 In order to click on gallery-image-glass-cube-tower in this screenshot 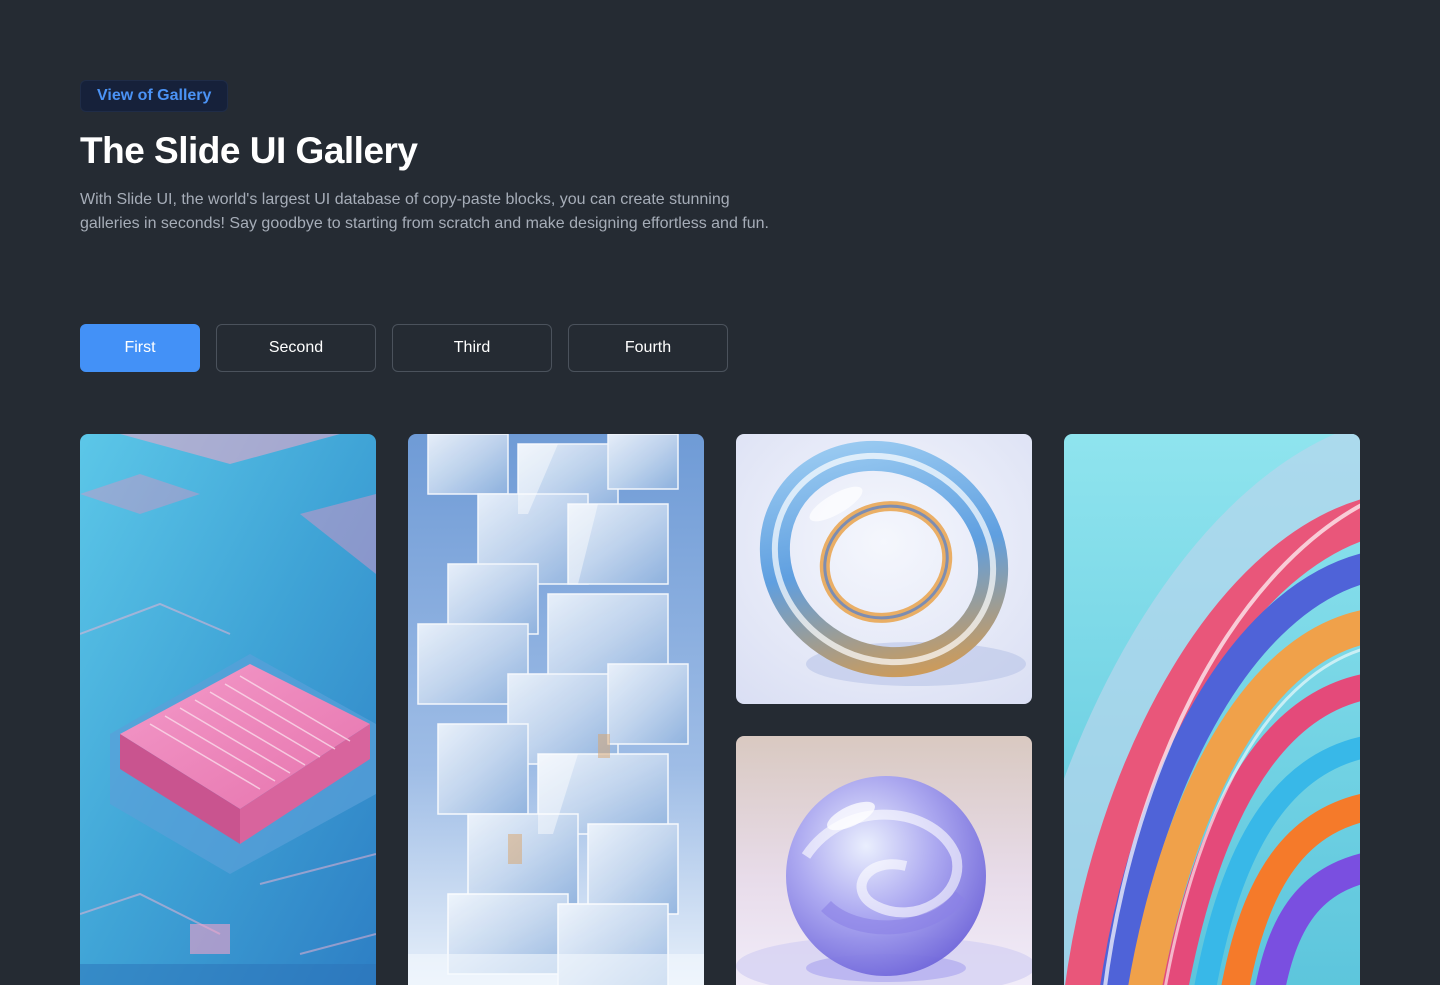, I will do `click(556, 709)`.